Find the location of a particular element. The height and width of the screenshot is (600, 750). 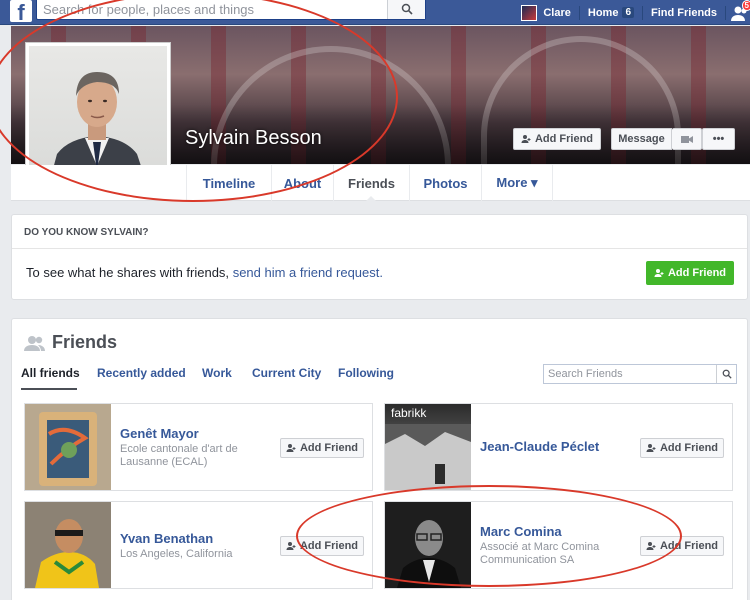

facebook-logo: f is located at coordinates (21, 11).